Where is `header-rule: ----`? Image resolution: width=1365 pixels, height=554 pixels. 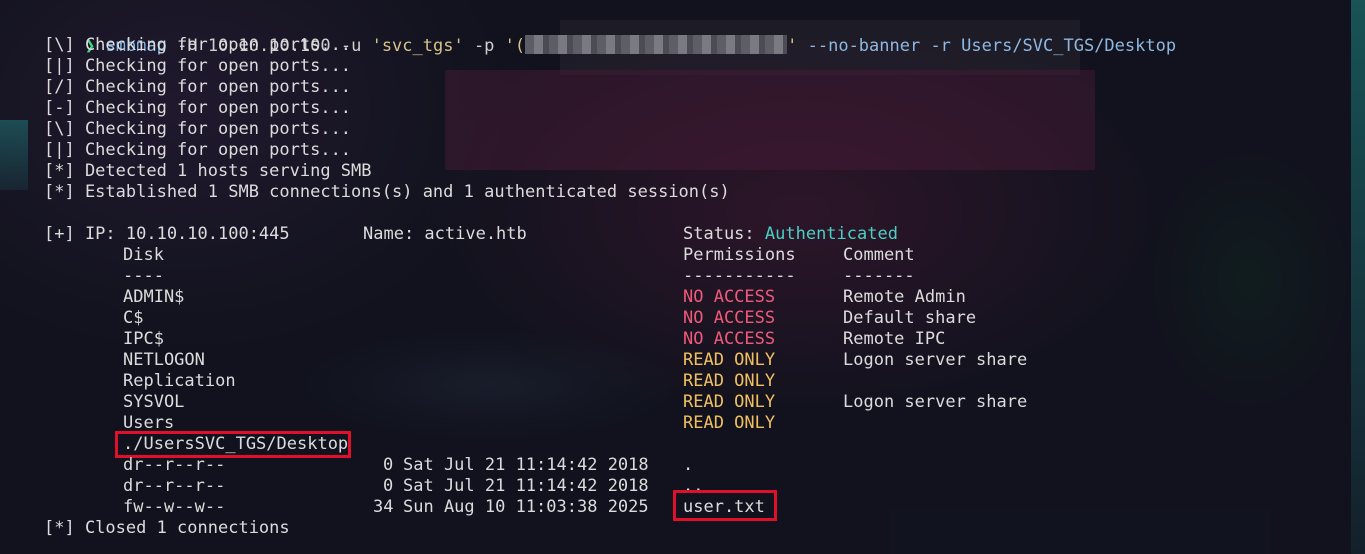
header-rule: ---- is located at coordinates (143, 276).